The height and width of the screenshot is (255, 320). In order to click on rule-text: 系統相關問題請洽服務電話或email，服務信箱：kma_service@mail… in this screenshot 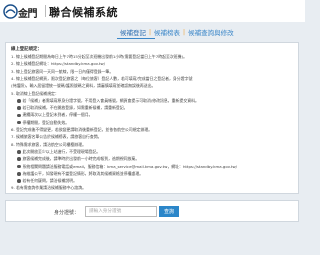, I will do `click(129, 166)`.